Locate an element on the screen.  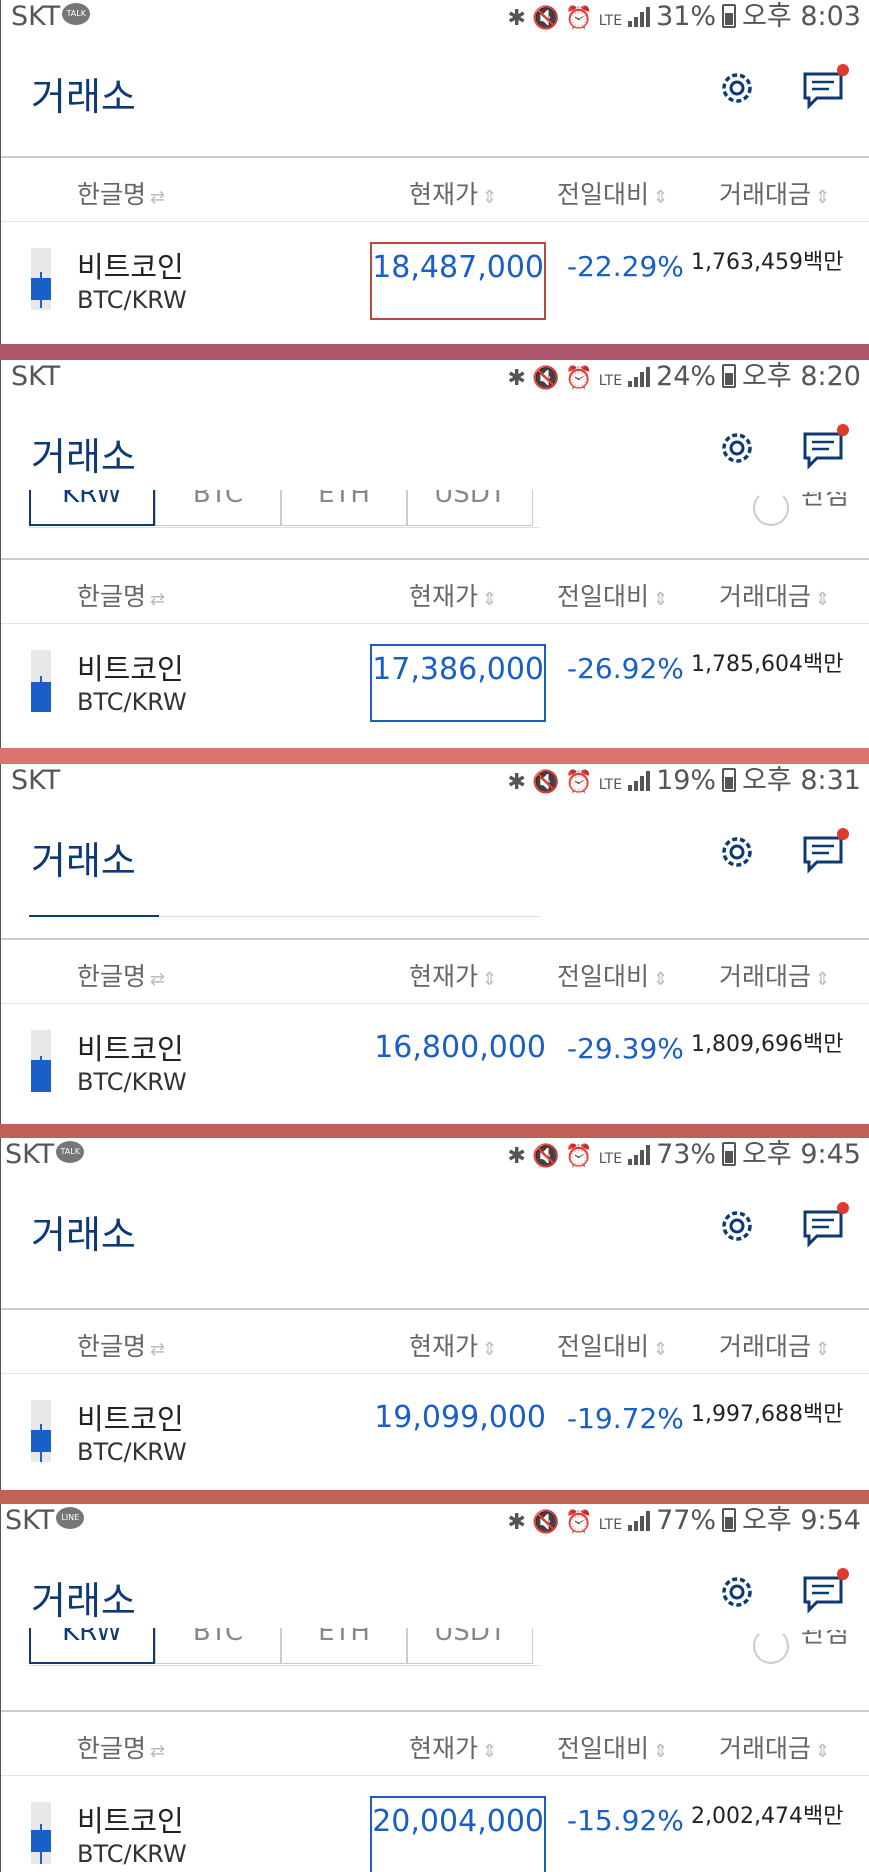
price-box: 20,004,000 is located at coordinates (458, 1834).